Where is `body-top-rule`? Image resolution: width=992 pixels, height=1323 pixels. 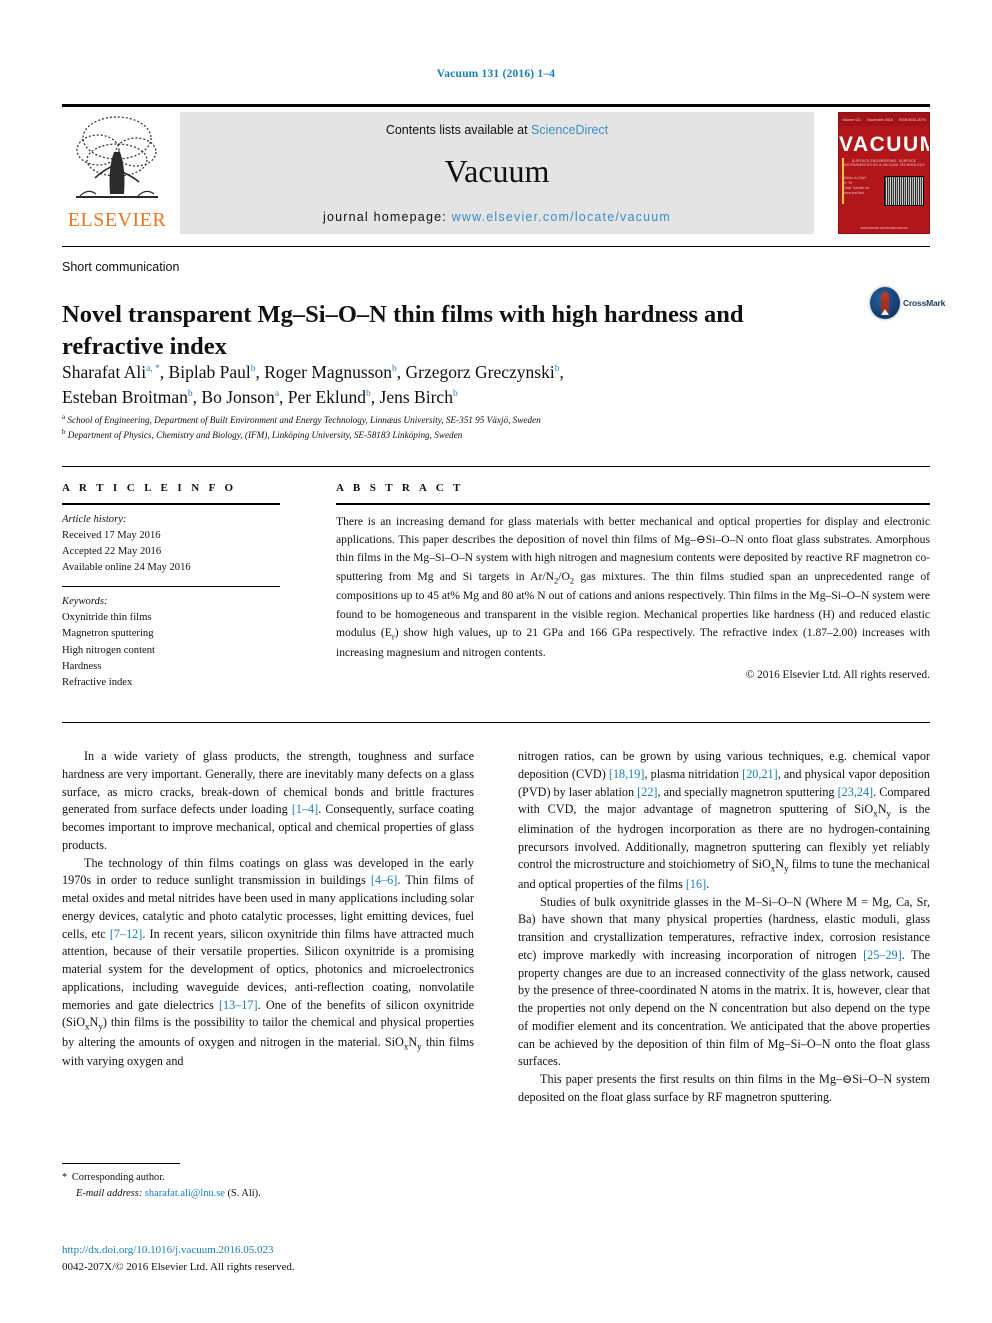 body-top-rule is located at coordinates (496, 723).